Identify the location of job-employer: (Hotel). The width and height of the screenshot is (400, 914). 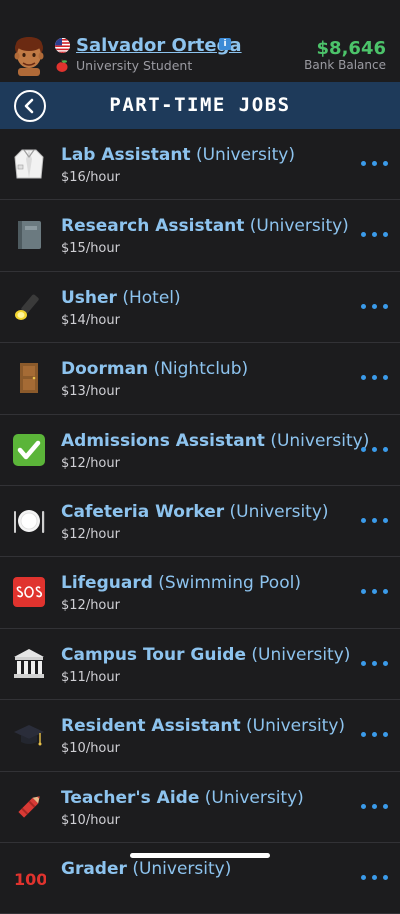
(151, 297).